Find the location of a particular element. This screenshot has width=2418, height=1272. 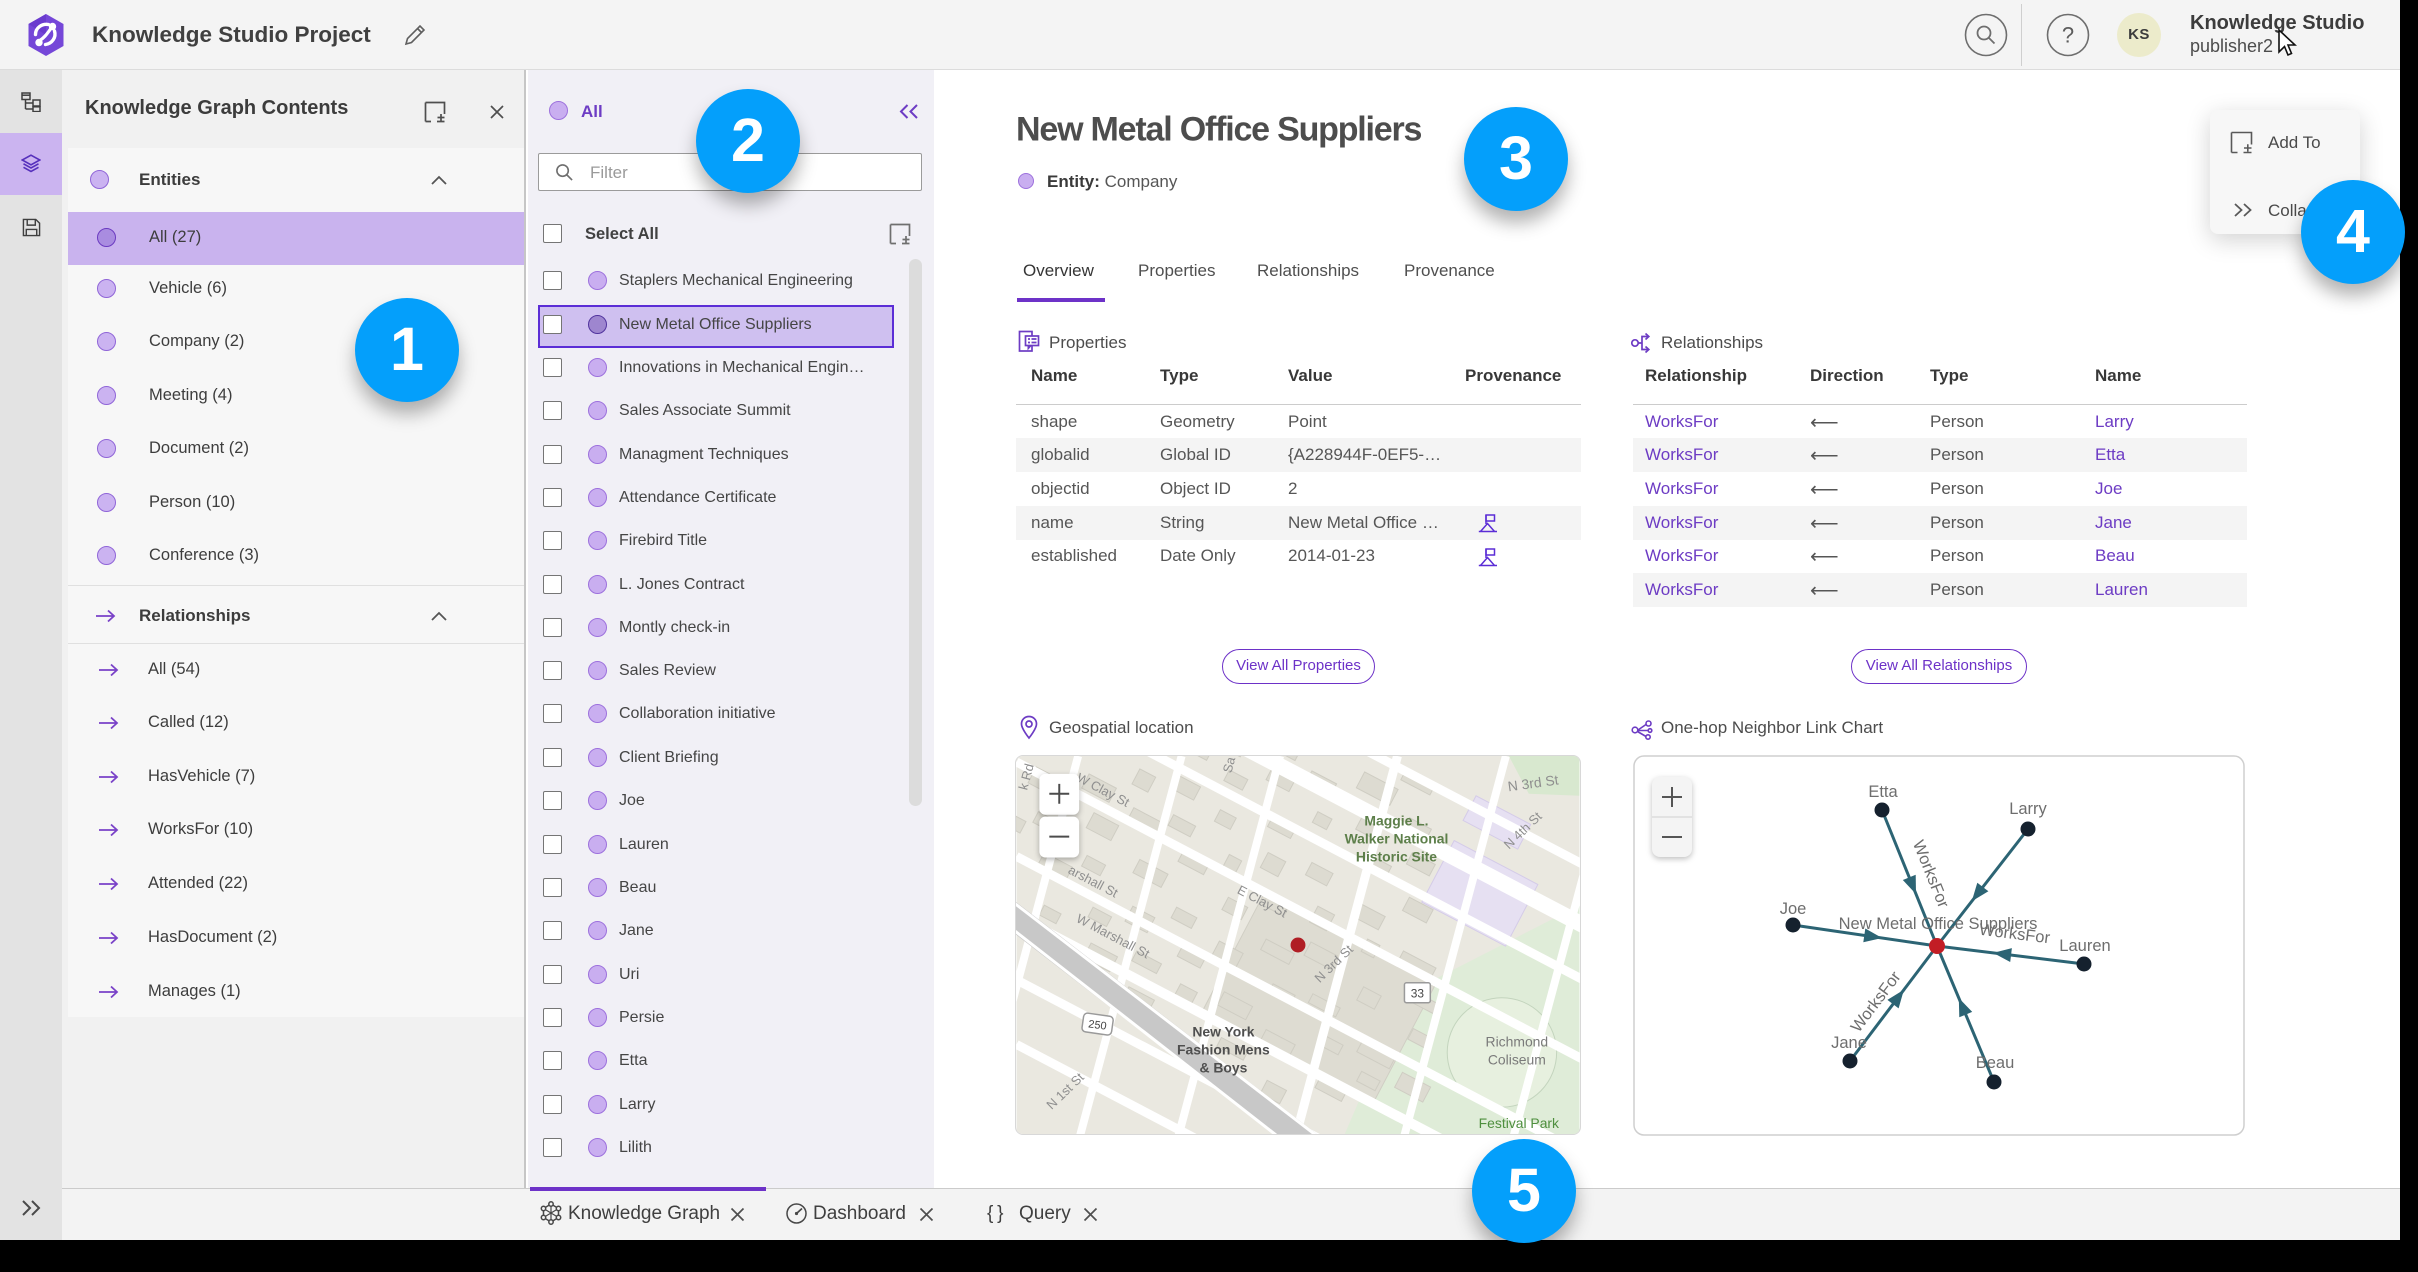

svg-text: New York is located at coordinates (1223, 1032).